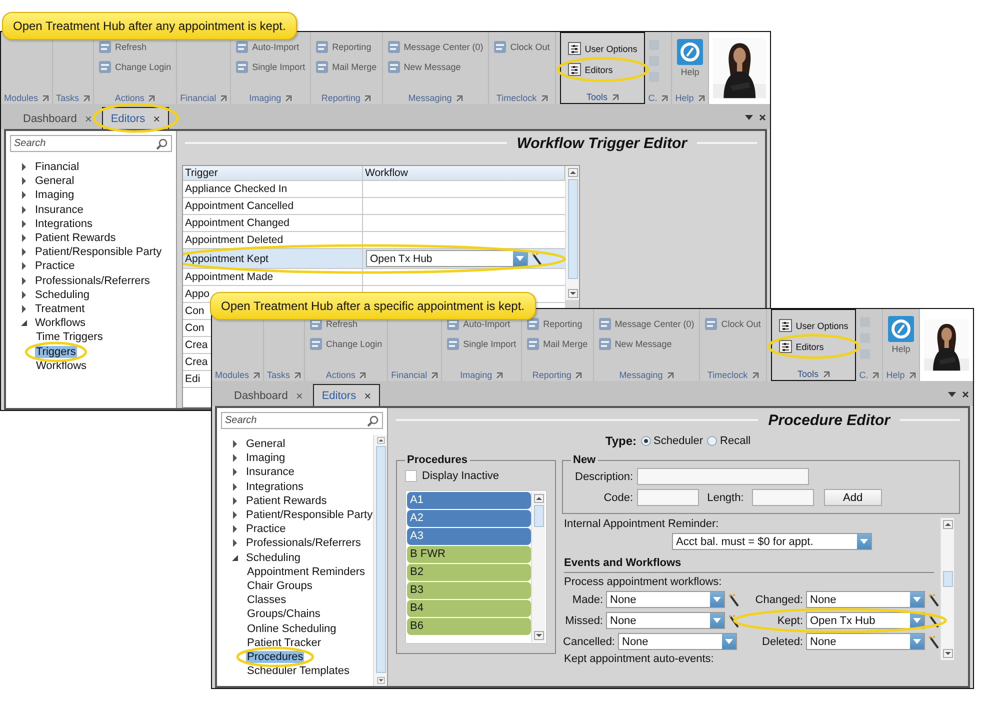 Image resolution: width=986 pixels, height=701 pixels. I want to click on field-label: Kept:, so click(790, 620).